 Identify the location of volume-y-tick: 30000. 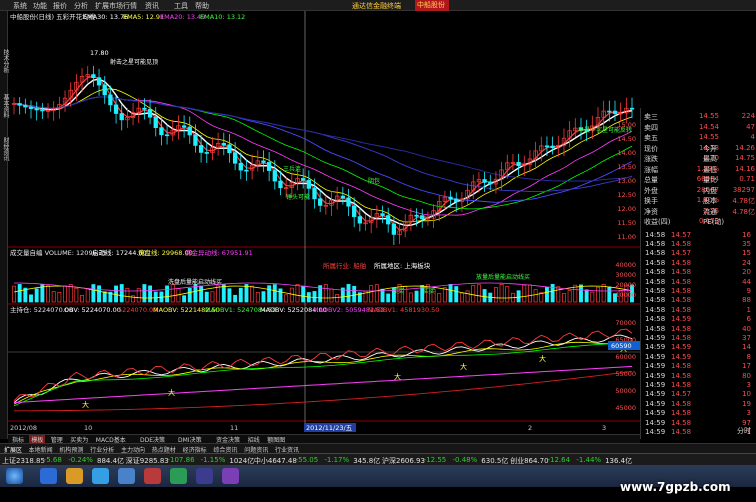
(625, 275).